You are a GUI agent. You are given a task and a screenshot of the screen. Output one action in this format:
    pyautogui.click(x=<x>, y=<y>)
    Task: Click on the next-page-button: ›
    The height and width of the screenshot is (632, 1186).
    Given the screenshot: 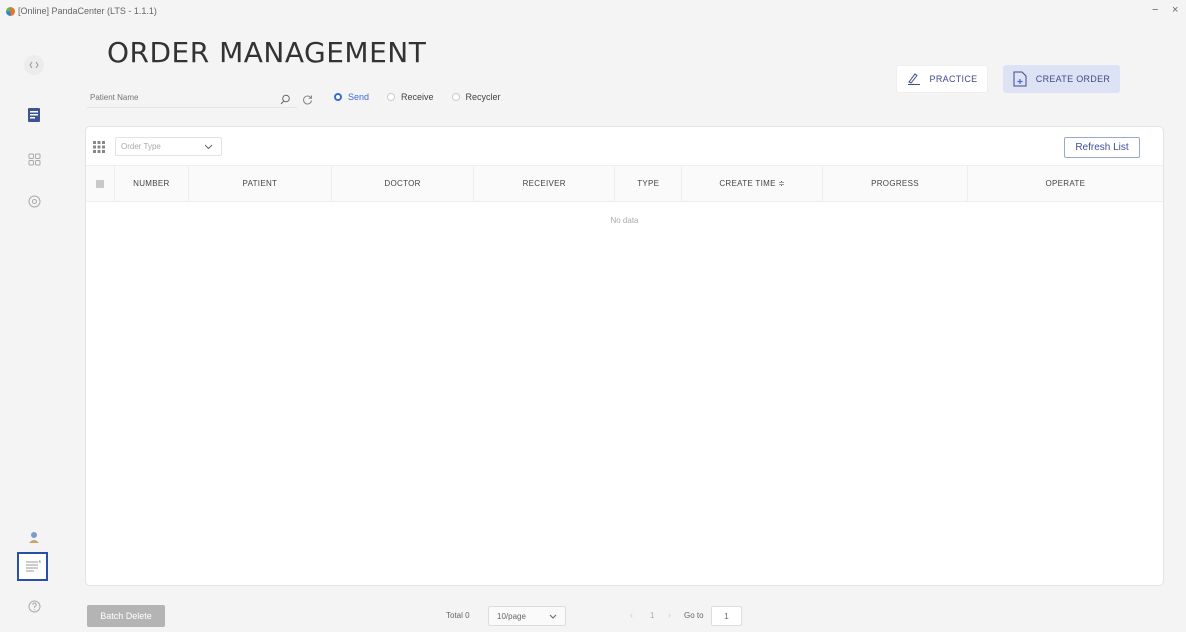 What is the action you would take?
    pyautogui.click(x=669, y=615)
    